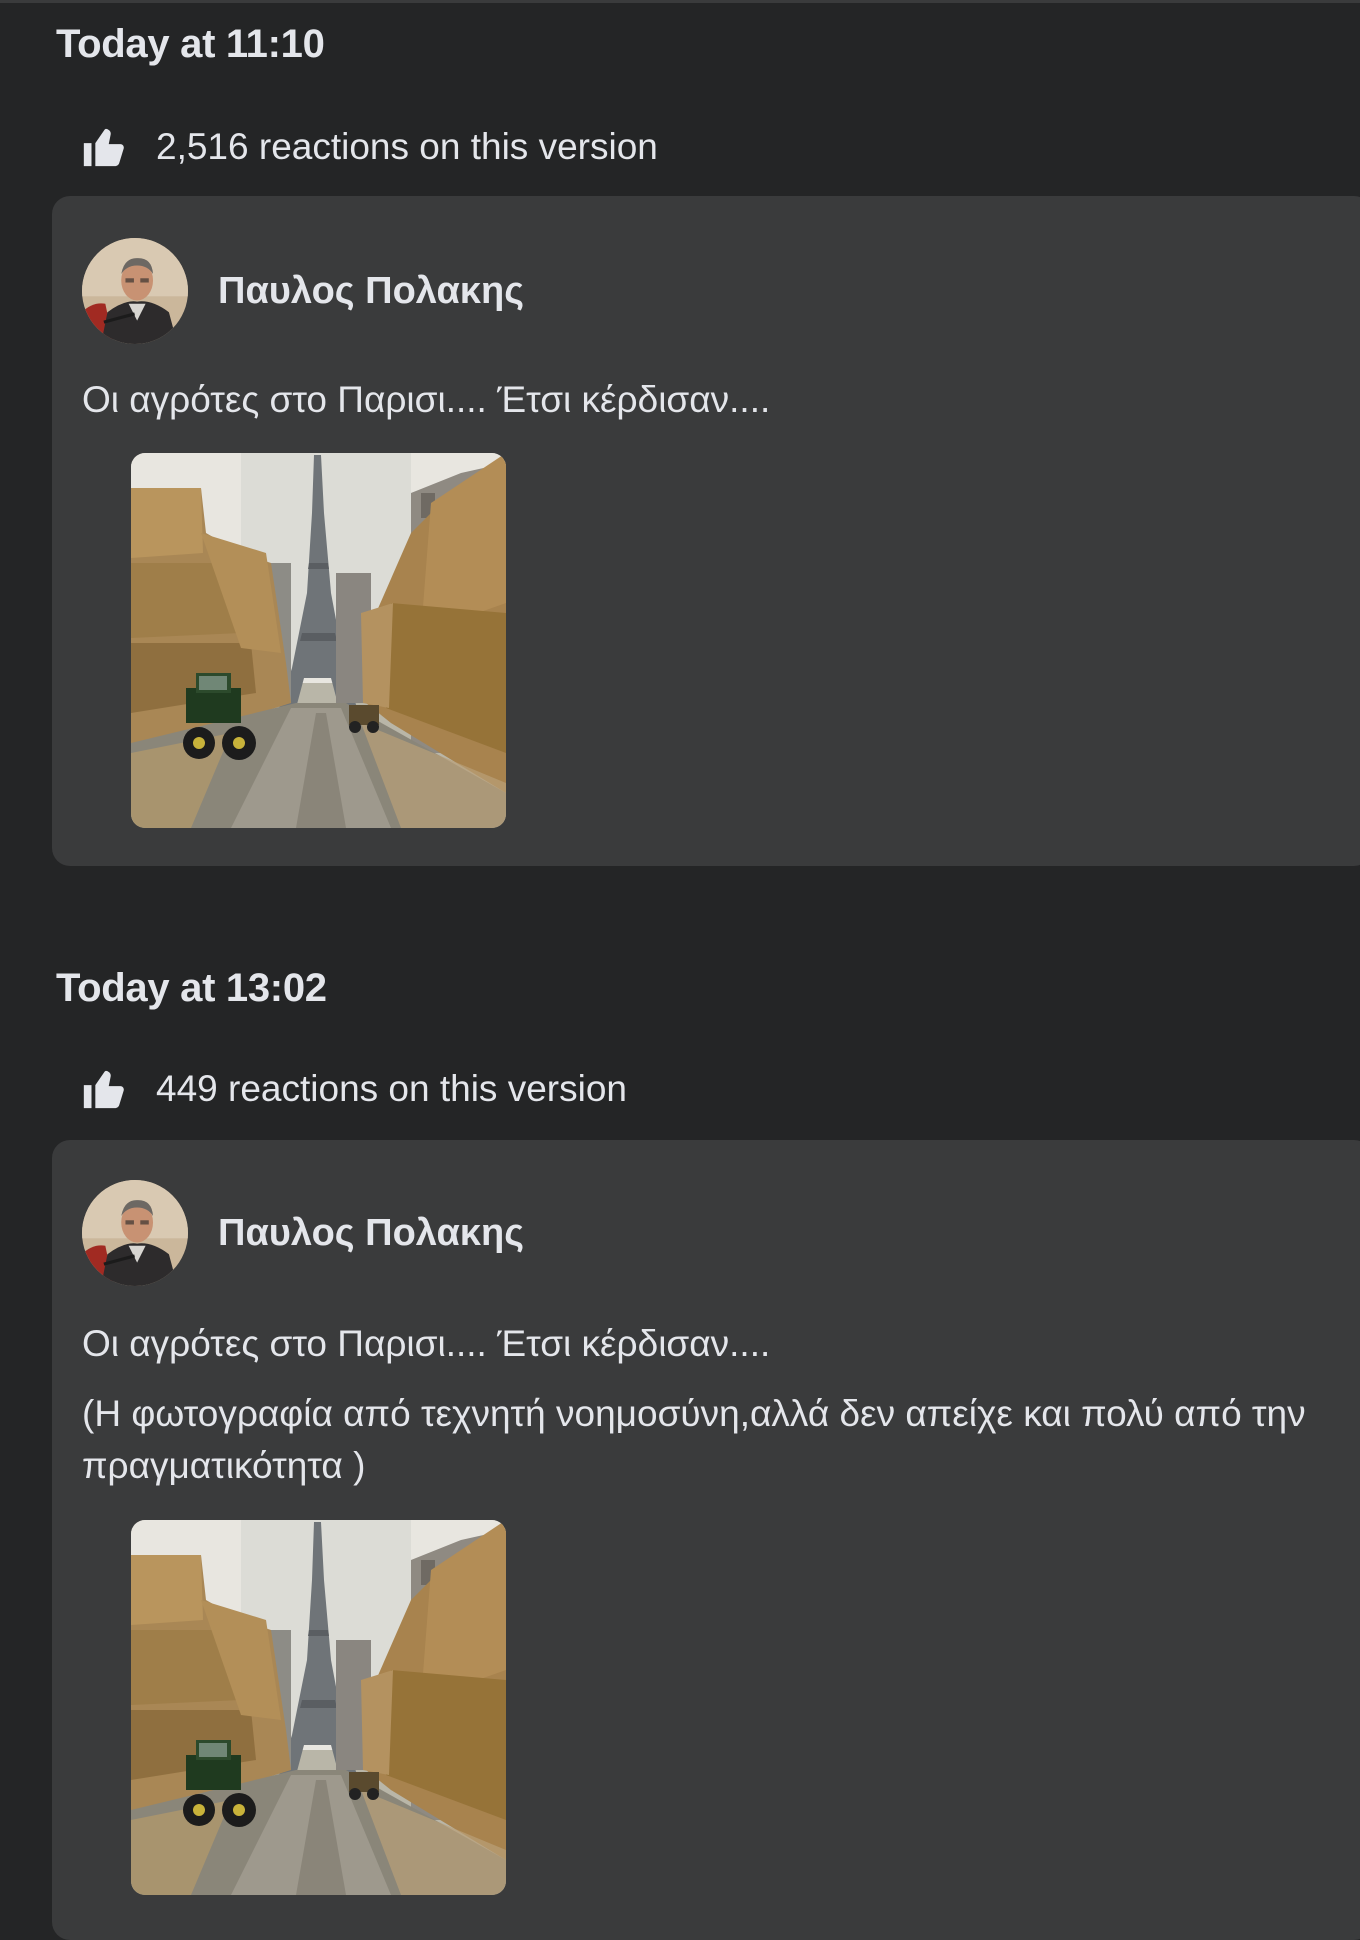 This screenshot has height=1940, width=1360. I want to click on reactions-summary: 449 reactions on this version, so click(353, 1089).